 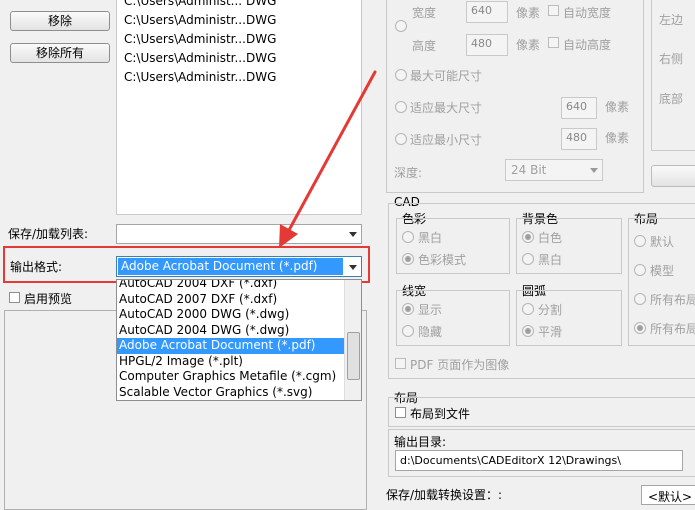 What do you see at coordinates (328, 159) in the screenshot?
I see `annotation-arrow` at bounding box center [328, 159].